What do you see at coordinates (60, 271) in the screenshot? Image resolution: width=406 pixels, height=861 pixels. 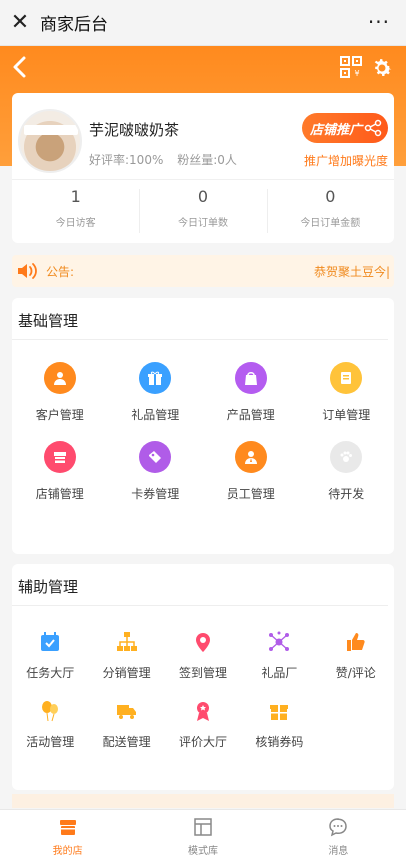 I see `notice-label: 公告:` at bounding box center [60, 271].